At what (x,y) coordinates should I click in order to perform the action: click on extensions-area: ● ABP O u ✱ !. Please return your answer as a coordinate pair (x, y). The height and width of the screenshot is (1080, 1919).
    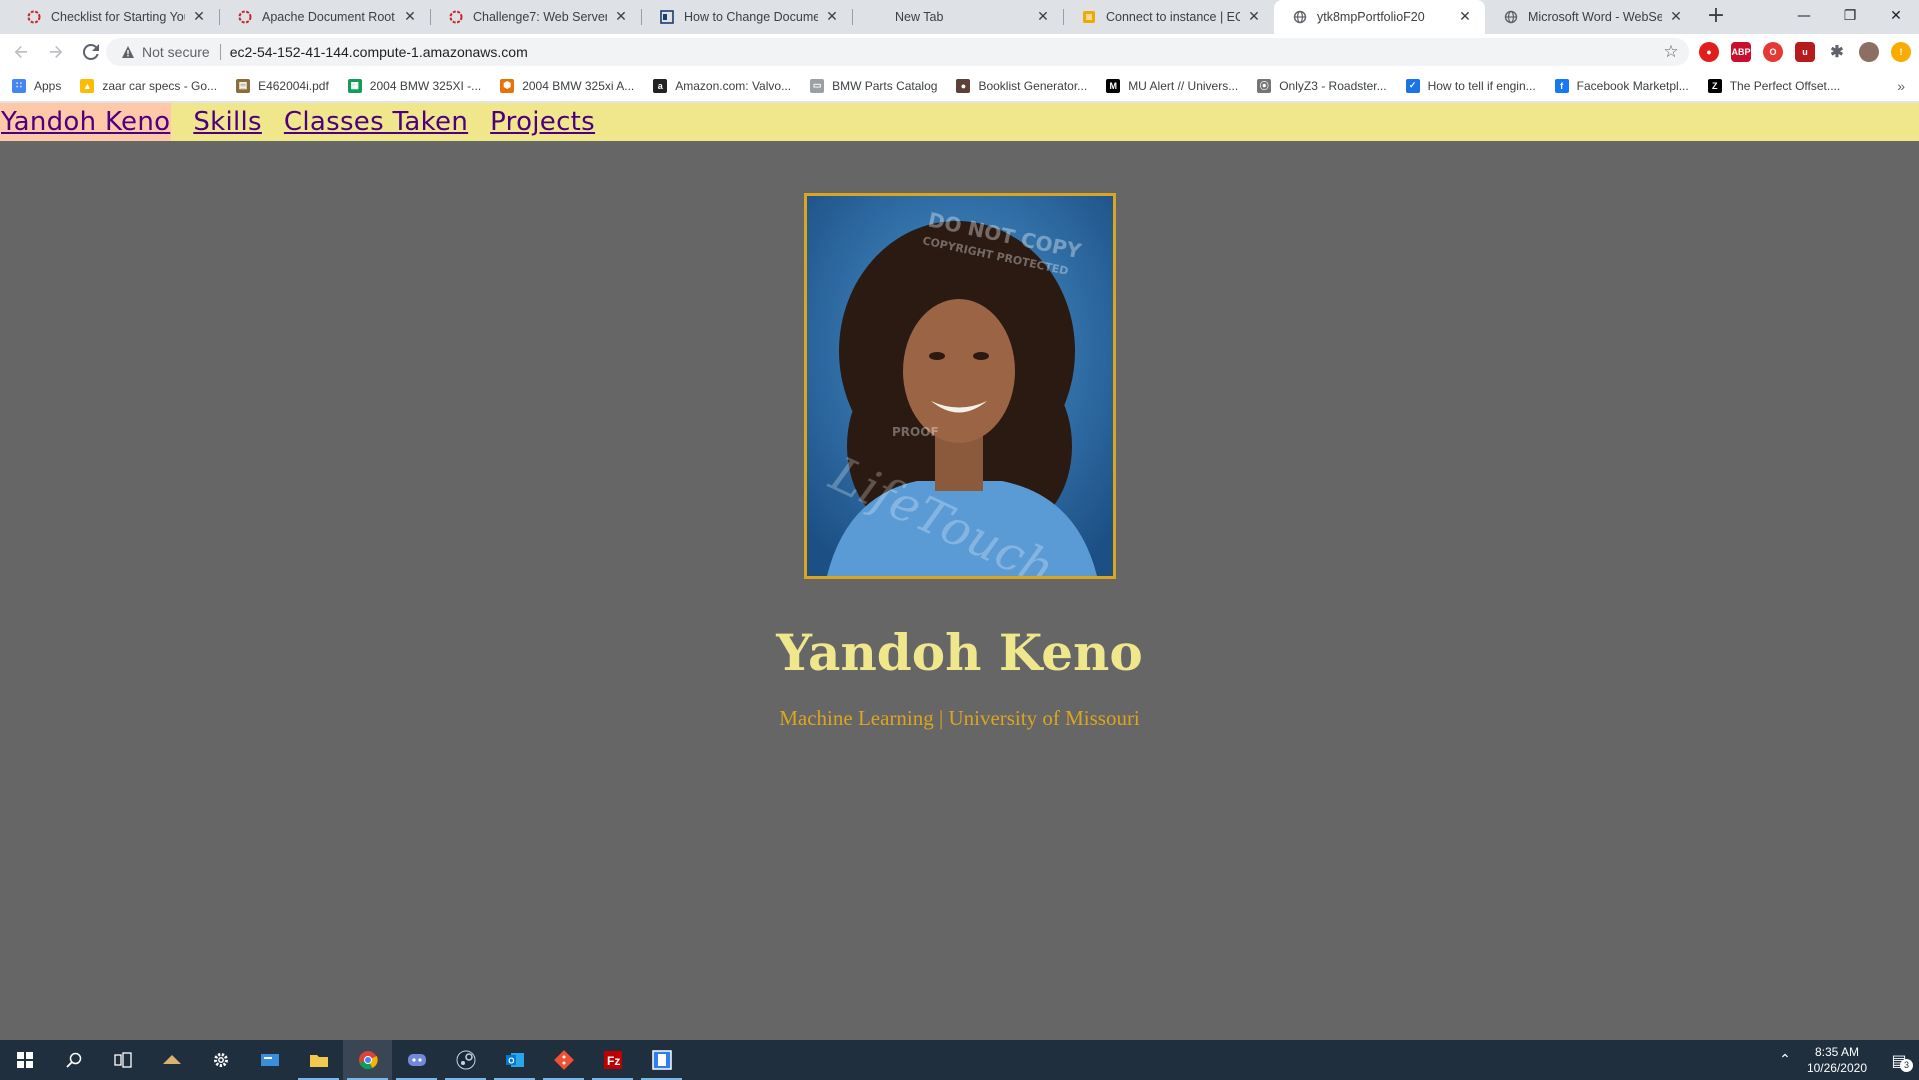
    Looking at the image, I should click on (1799, 52).